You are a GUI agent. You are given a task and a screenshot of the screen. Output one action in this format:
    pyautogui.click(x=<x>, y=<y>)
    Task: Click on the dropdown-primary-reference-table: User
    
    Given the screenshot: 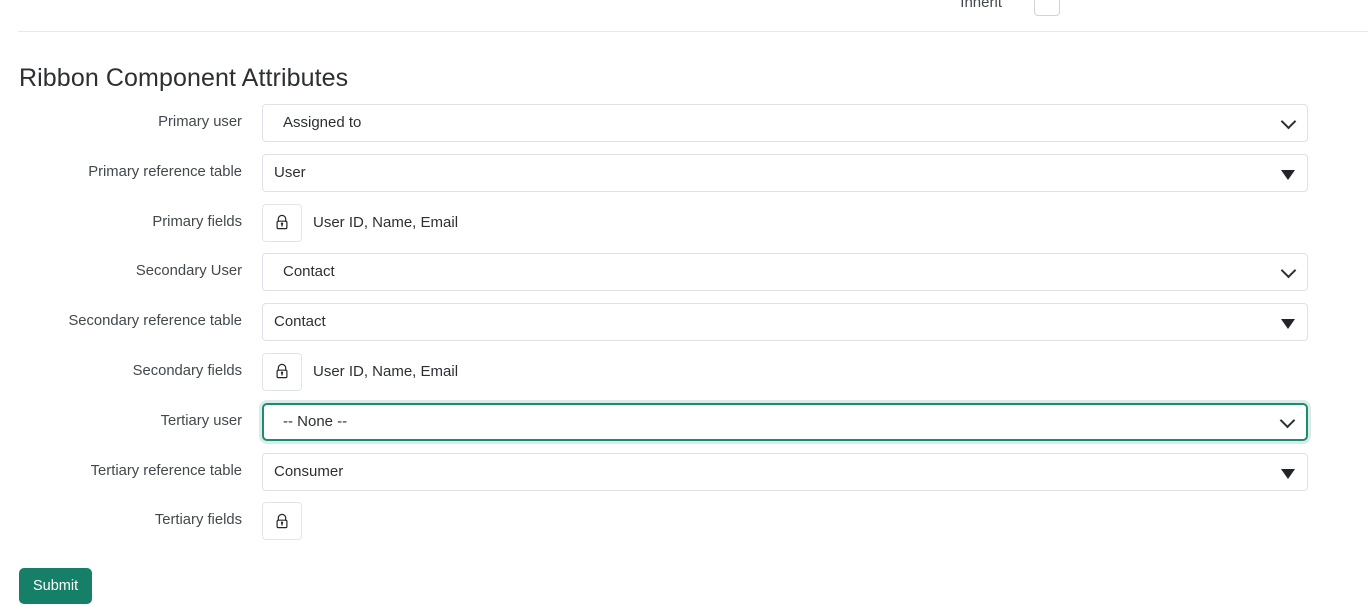 What is the action you would take?
    pyautogui.click(x=785, y=172)
    